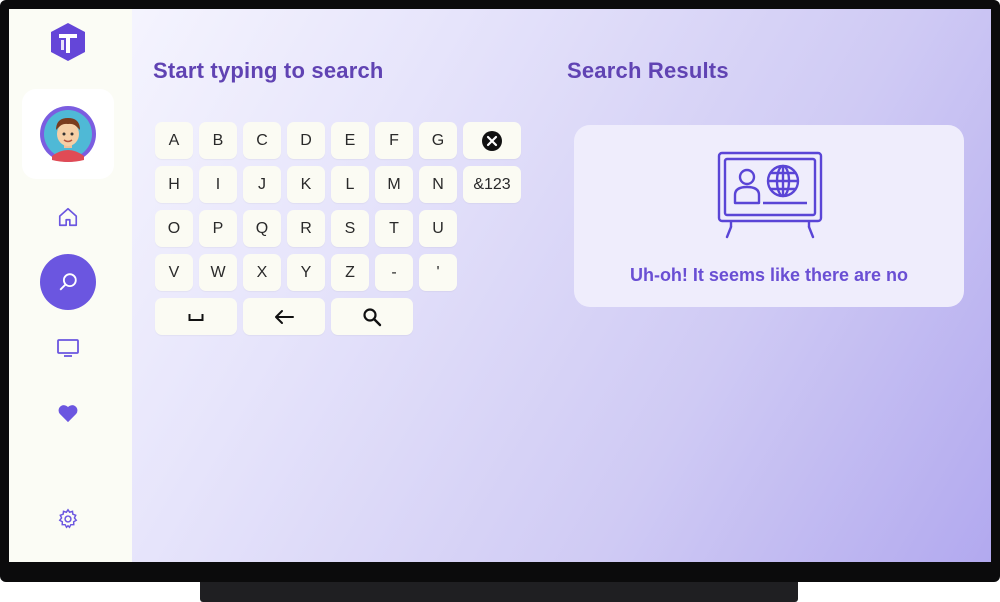 The height and width of the screenshot is (602, 1000). What do you see at coordinates (306, 228) in the screenshot?
I see `key-r: R` at bounding box center [306, 228].